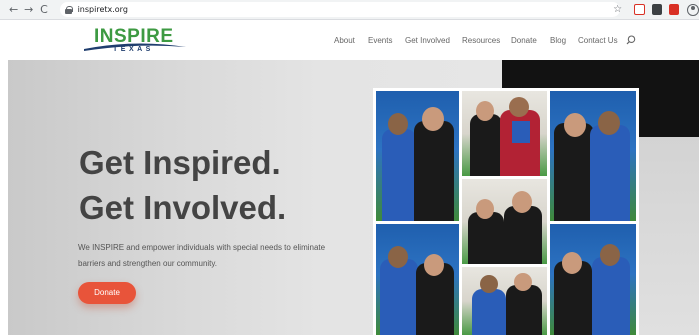 Image resolution: width=699 pixels, height=335 pixels. What do you see at coordinates (657, 9) in the screenshot?
I see `dark-extension-icon` at bounding box center [657, 9].